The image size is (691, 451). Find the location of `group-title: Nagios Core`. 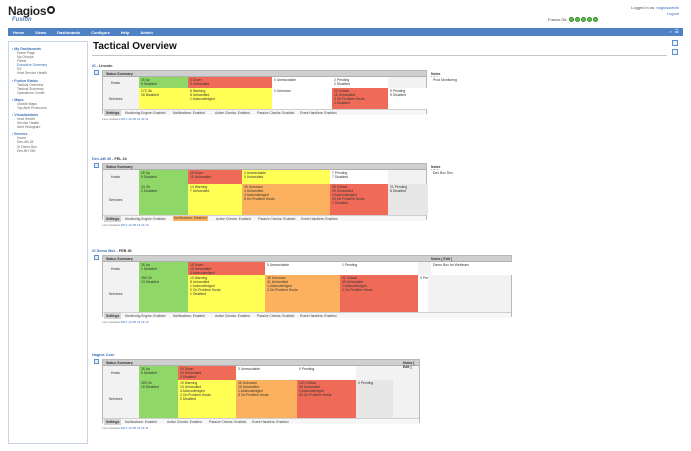

group-title: Nagios Core is located at coordinates (103, 355).